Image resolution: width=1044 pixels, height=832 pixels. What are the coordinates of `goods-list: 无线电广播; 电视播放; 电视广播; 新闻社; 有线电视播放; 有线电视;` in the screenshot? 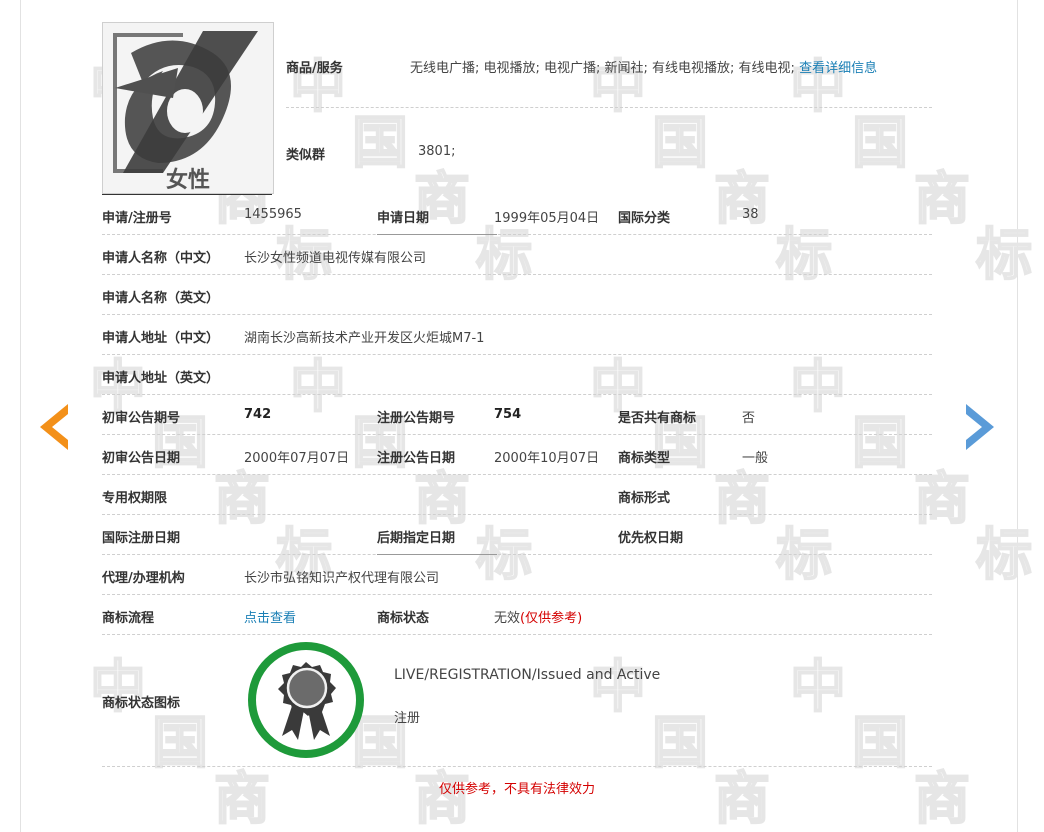 It's located at (602, 68).